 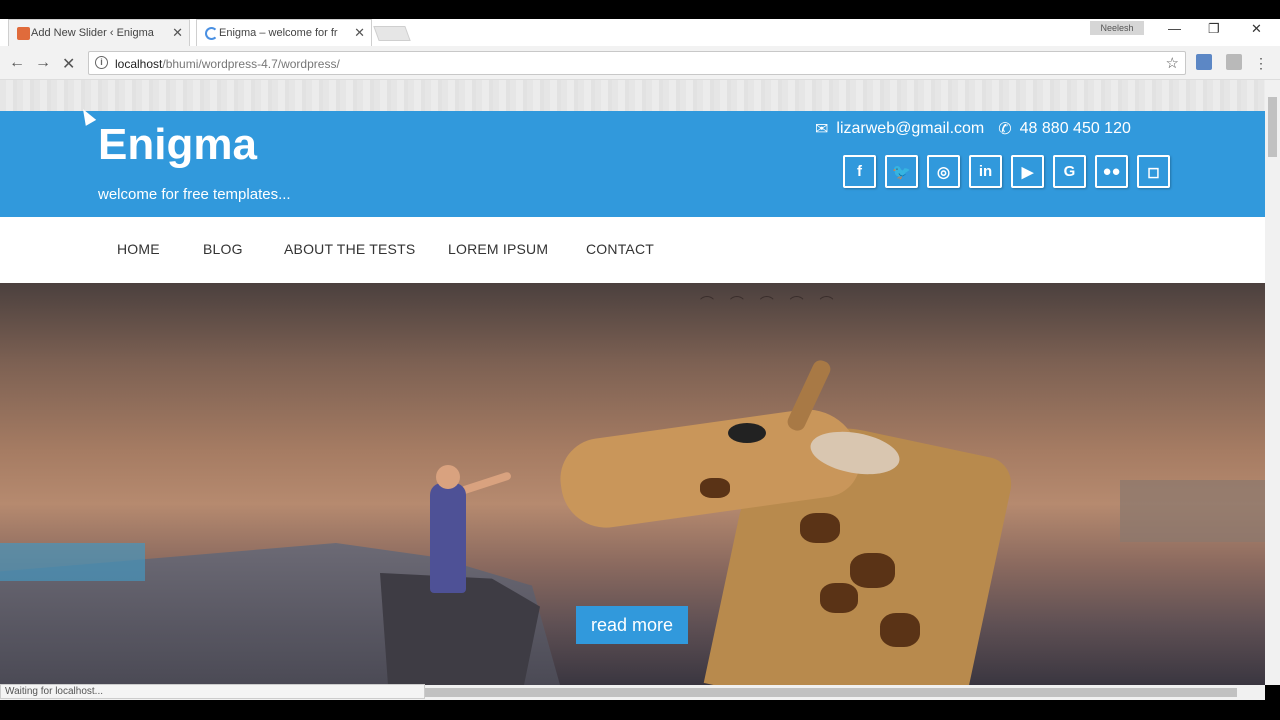 What do you see at coordinates (1204, 62) in the screenshot?
I see `extension-icon` at bounding box center [1204, 62].